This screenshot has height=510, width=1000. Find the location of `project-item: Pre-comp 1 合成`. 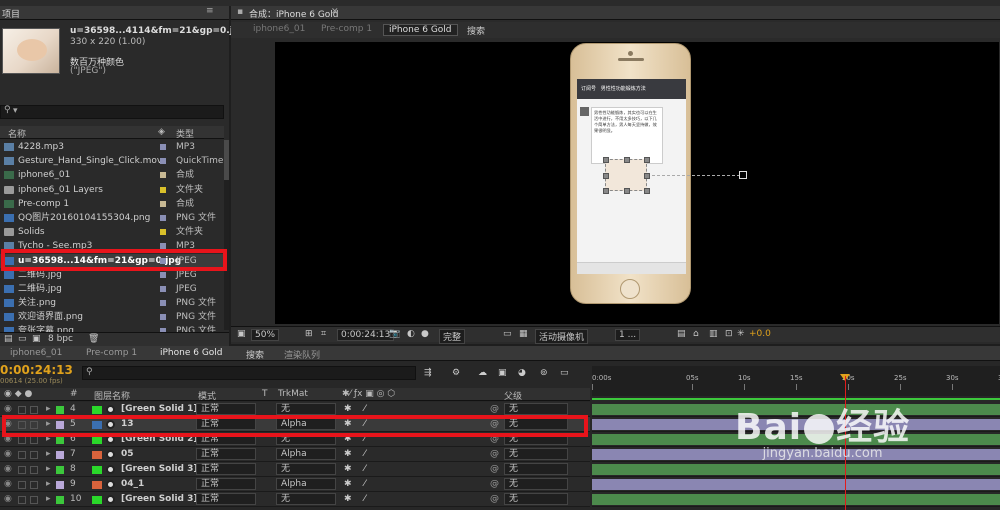

project-item: Pre-comp 1 合成 is located at coordinates (112, 204).